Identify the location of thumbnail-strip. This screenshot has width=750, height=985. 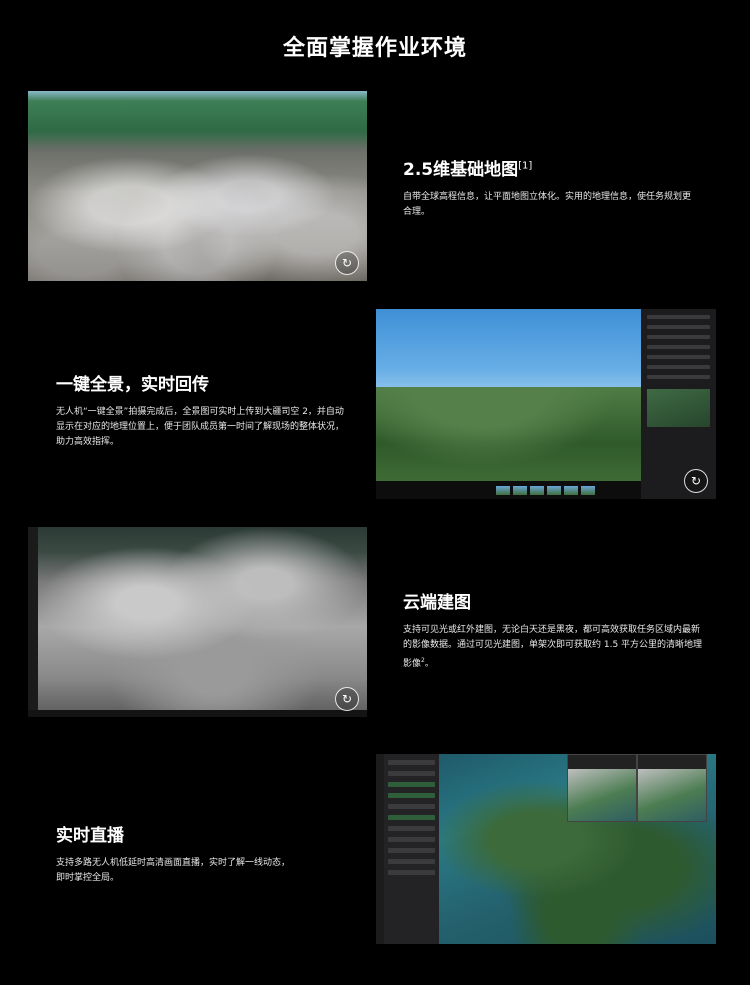
(545, 491).